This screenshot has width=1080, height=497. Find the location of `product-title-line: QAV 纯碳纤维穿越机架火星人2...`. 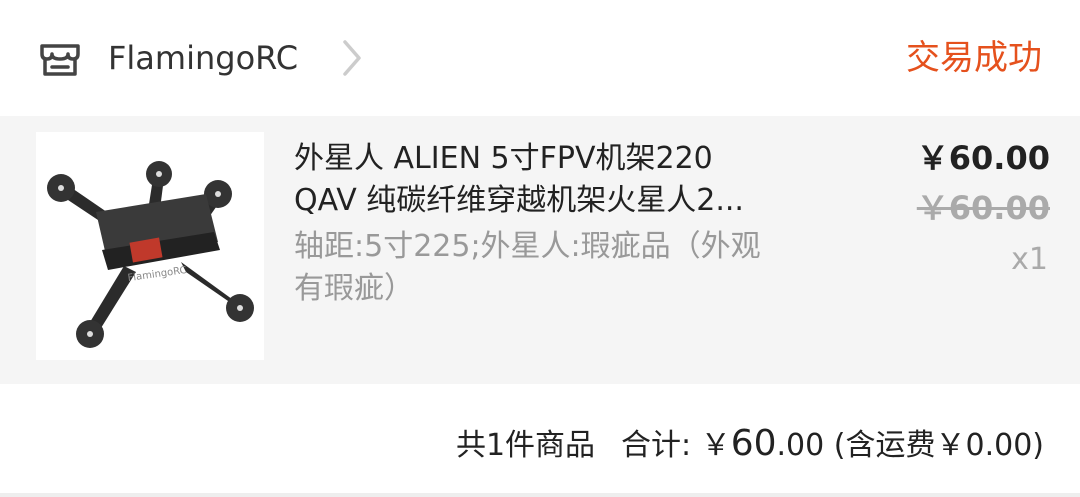

product-title-line: QAV 纯碳纤维穿越机架火星人2... is located at coordinates (519, 200).